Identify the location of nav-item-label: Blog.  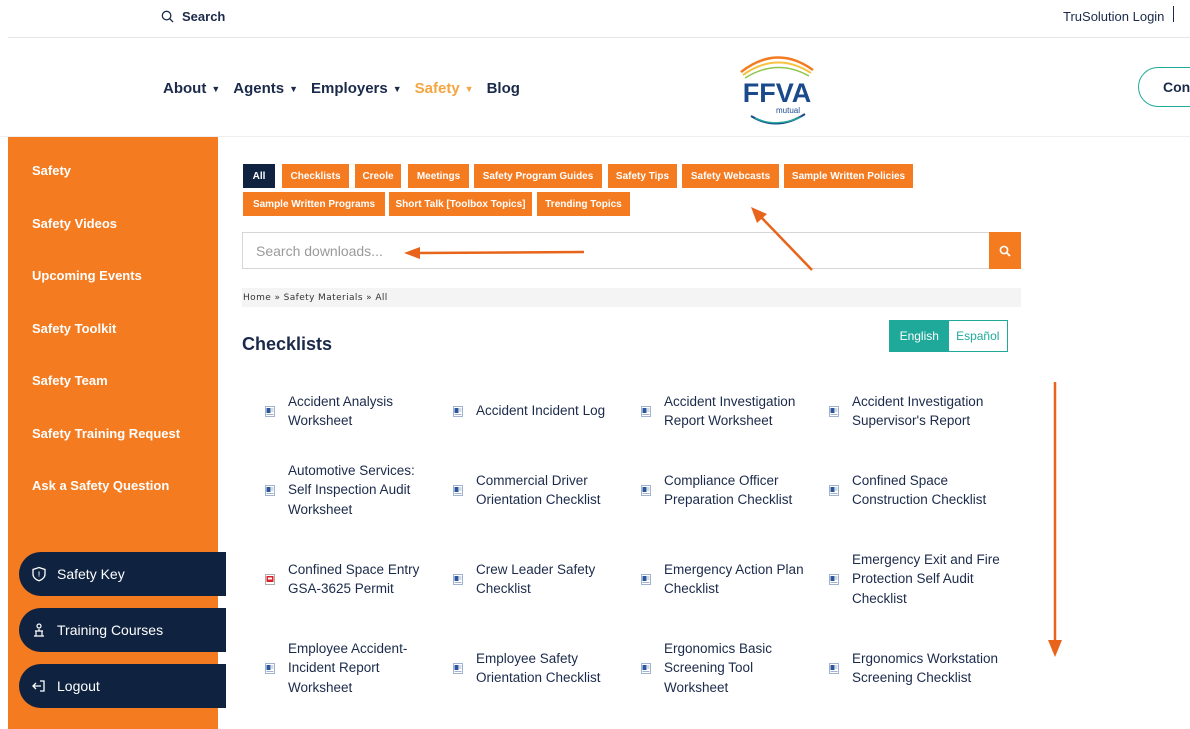
(503, 88).